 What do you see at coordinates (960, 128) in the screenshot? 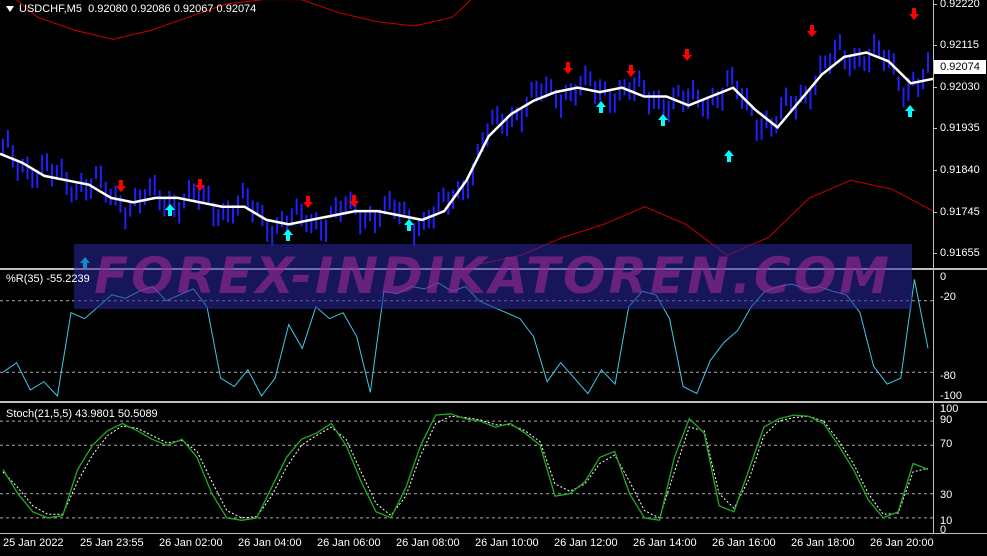
I see `price-label: 0.91935` at bounding box center [960, 128].